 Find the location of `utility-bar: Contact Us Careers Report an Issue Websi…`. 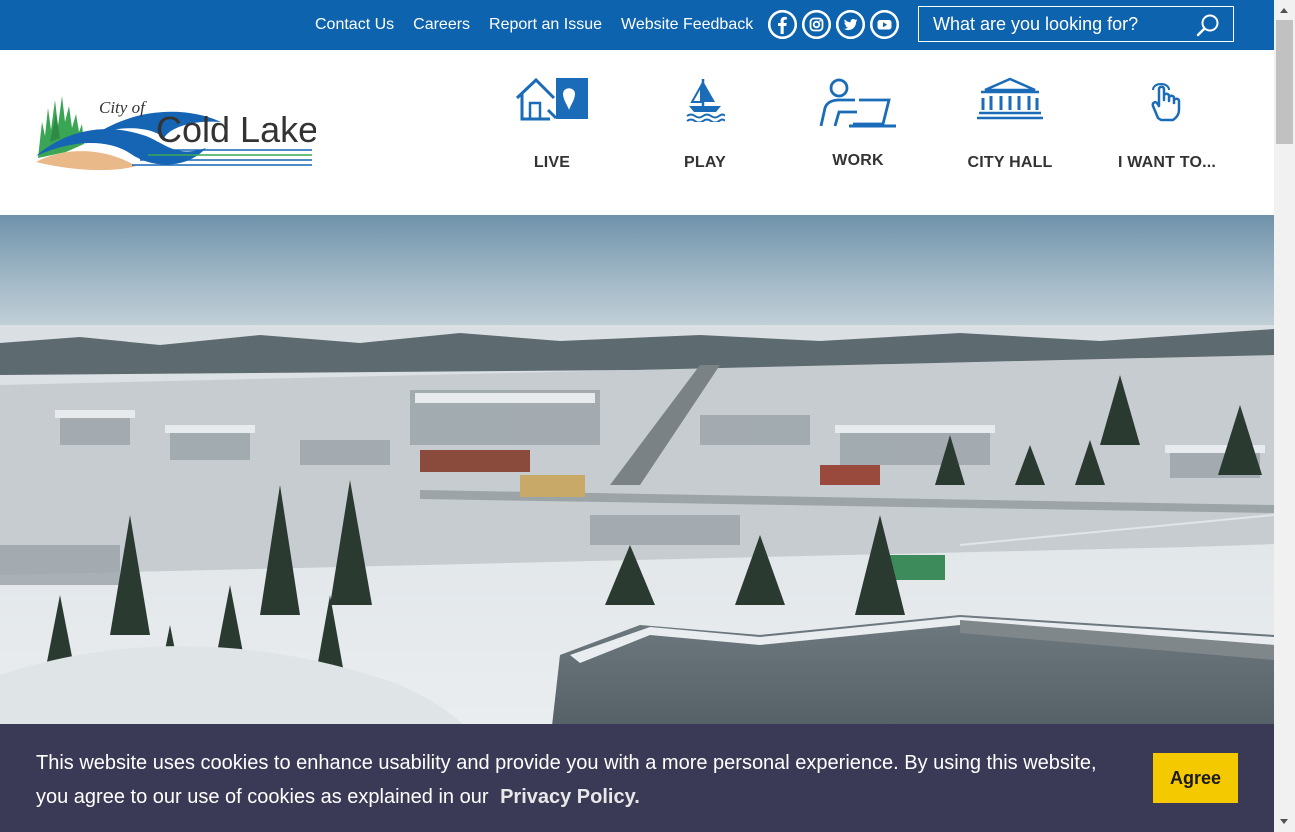

utility-bar: Contact Us Careers Report an Issue Websi… is located at coordinates (637, 25).